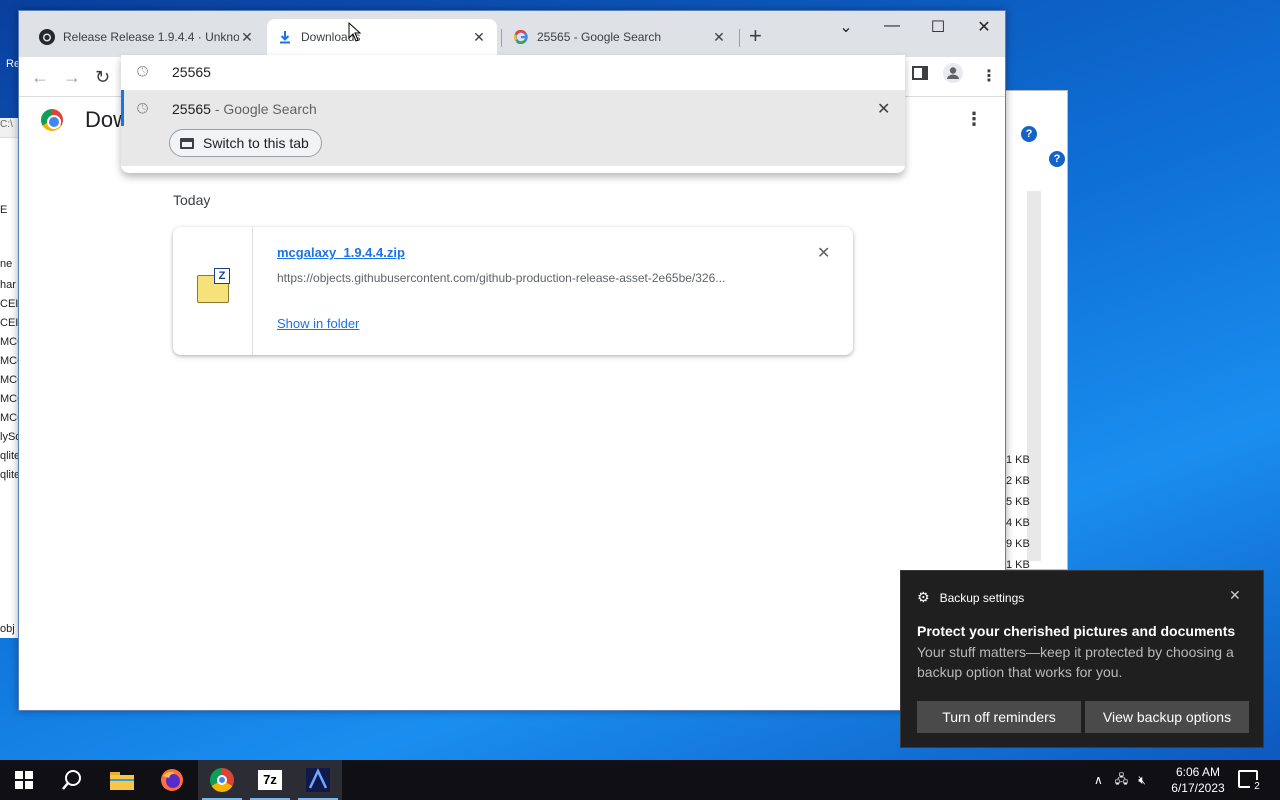 This screenshot has height=800, width=1280. I want to click on taskbar-chrome, so click(222, 780).